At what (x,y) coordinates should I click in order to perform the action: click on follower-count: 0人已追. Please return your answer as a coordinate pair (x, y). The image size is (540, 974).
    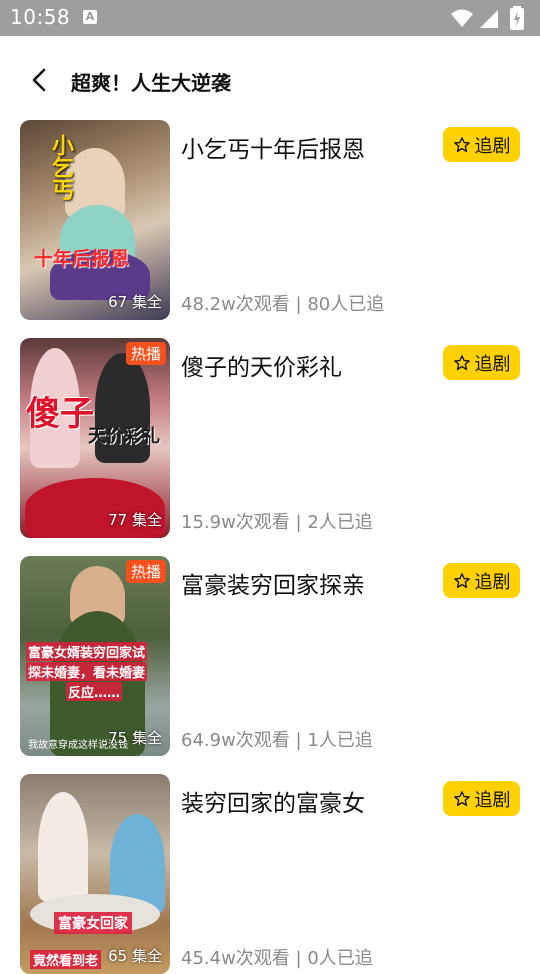
    Looking at the image, I should click on (340, 958).